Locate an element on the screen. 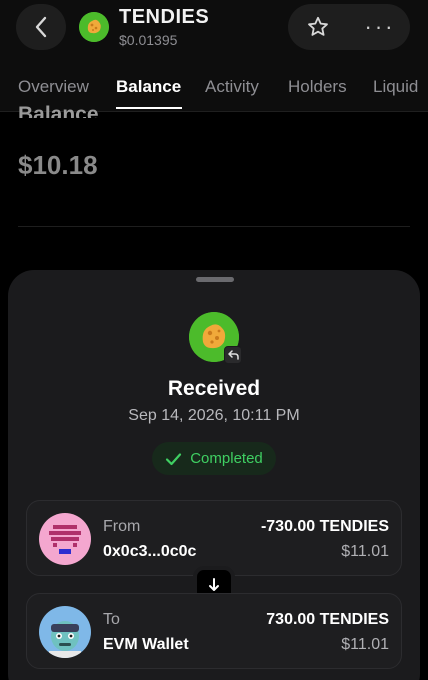  recipient-avatar is located at coordinates (65, 632).